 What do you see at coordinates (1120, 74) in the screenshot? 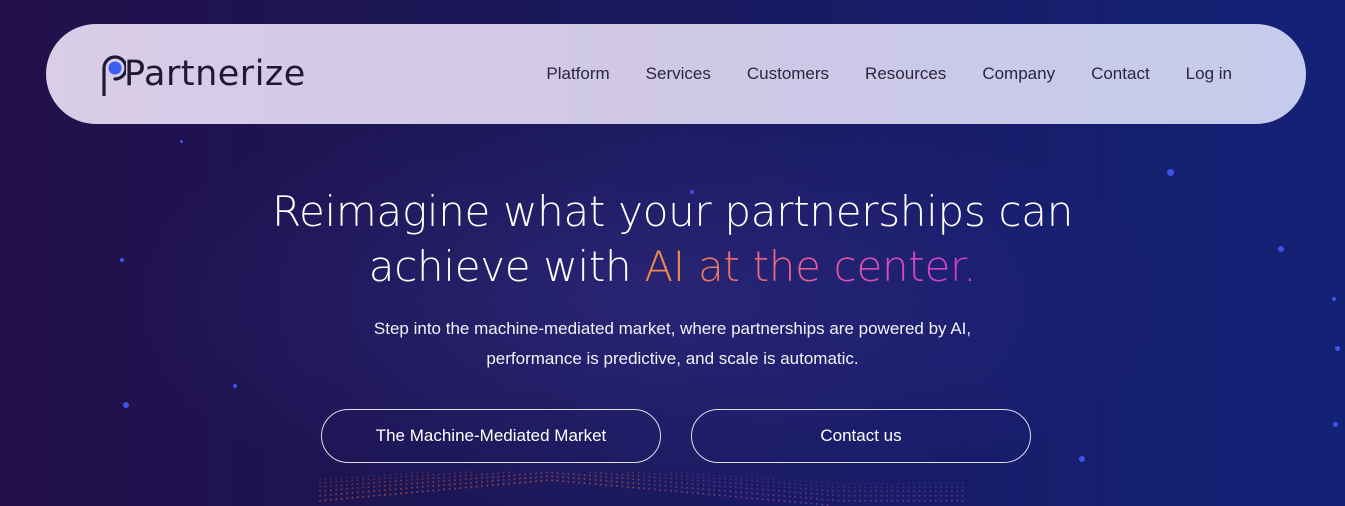
I see `nav-link-contact: Contact` at bounding box center [1120, 74].